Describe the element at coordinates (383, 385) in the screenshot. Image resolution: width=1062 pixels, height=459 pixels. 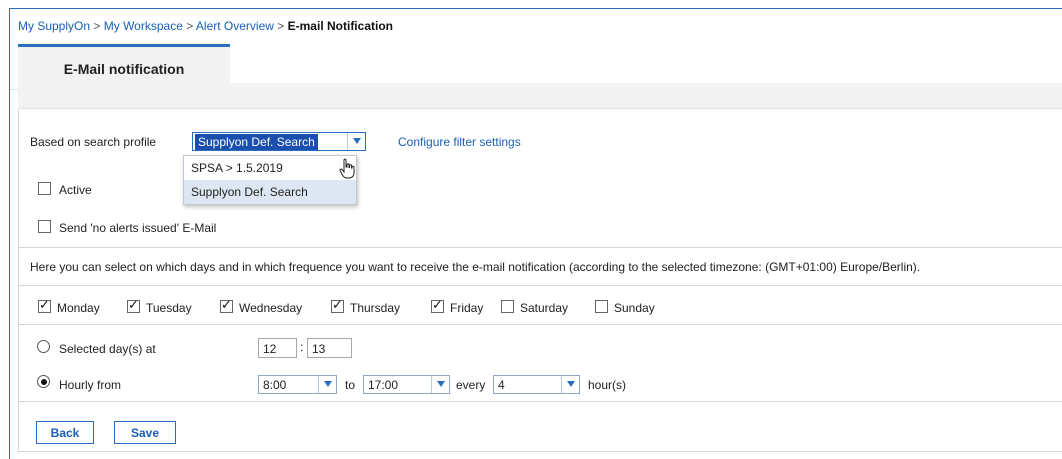
I see `hourly-to-value: 17:00` at that location.